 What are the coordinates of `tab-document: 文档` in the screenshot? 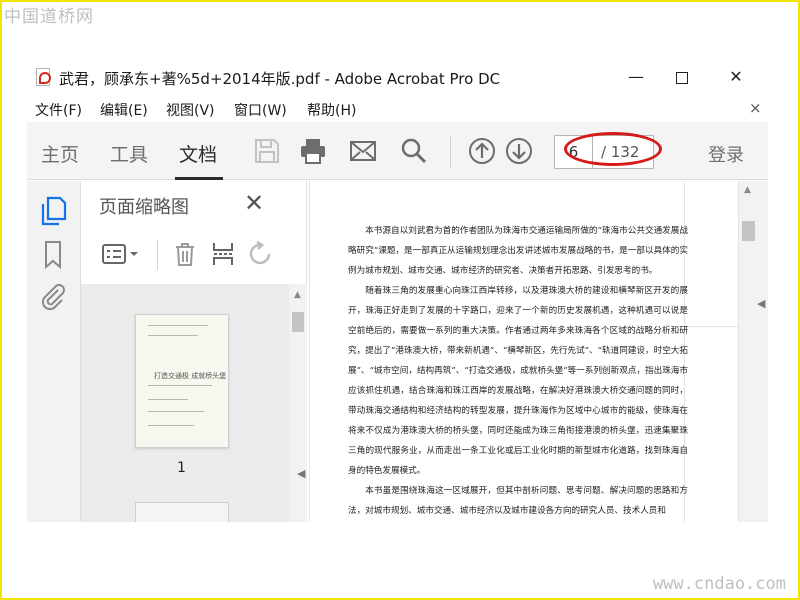 It's located at (198, 153).